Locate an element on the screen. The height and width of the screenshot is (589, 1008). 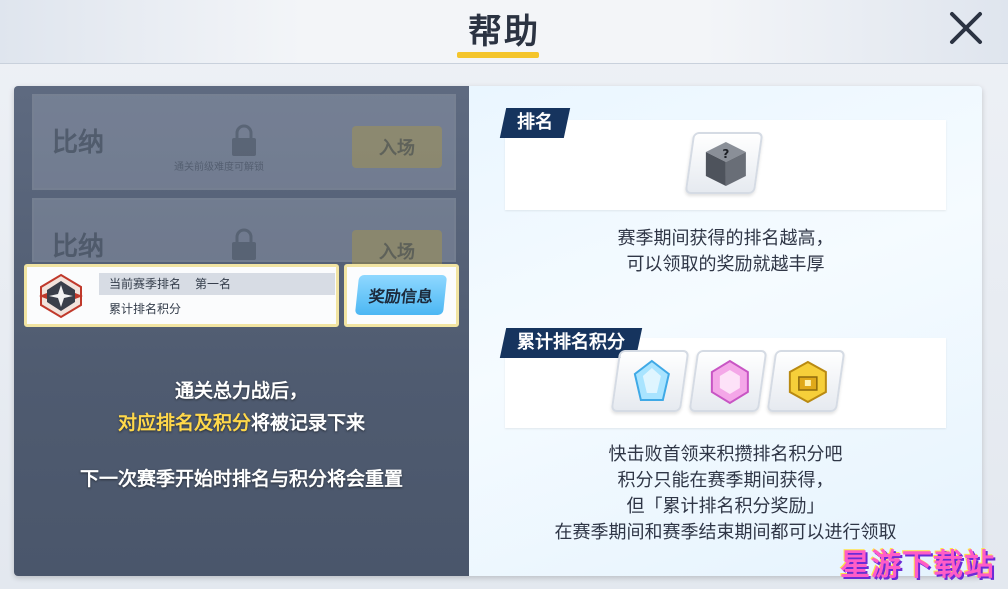
rank-line: 当前赛季排名 第一名 is located at coordinates (217, 284).